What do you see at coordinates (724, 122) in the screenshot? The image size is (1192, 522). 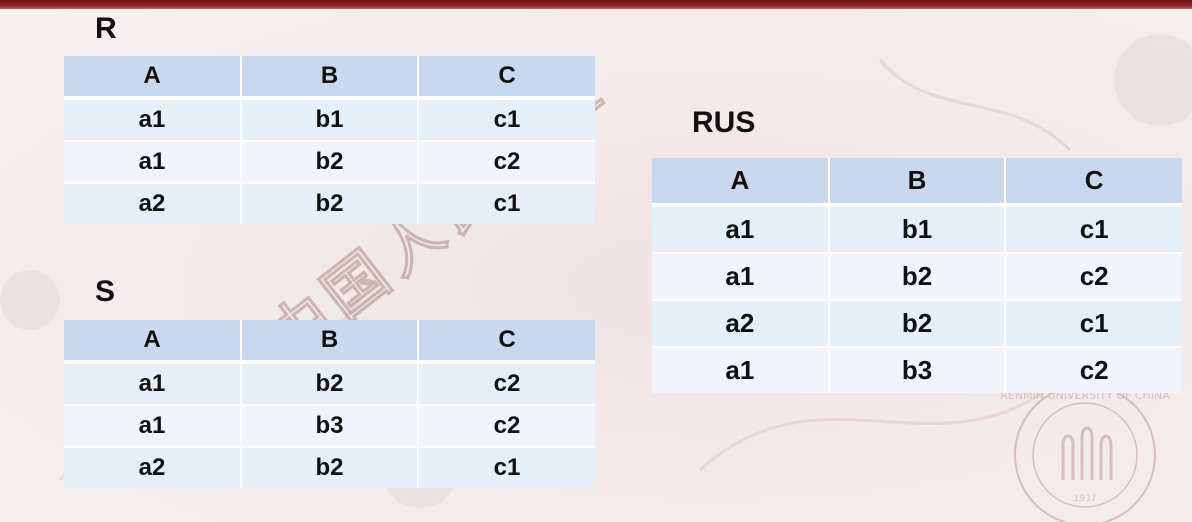 I see `union-result-name: RUS` at bounding box center [724, 122].